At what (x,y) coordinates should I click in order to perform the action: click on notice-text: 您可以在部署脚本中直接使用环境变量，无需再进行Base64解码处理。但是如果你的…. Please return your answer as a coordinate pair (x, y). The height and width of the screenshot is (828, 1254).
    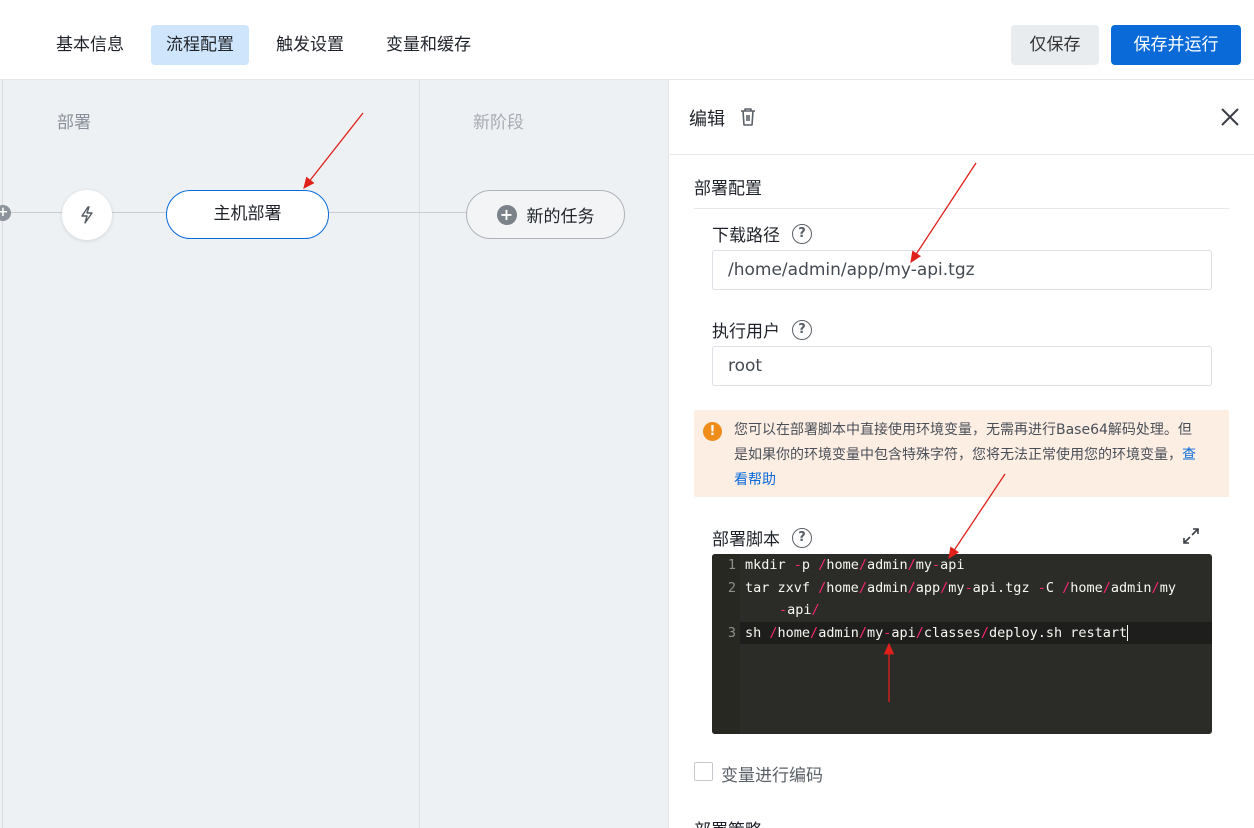
    Looking at the image, I should click on (969, 455).